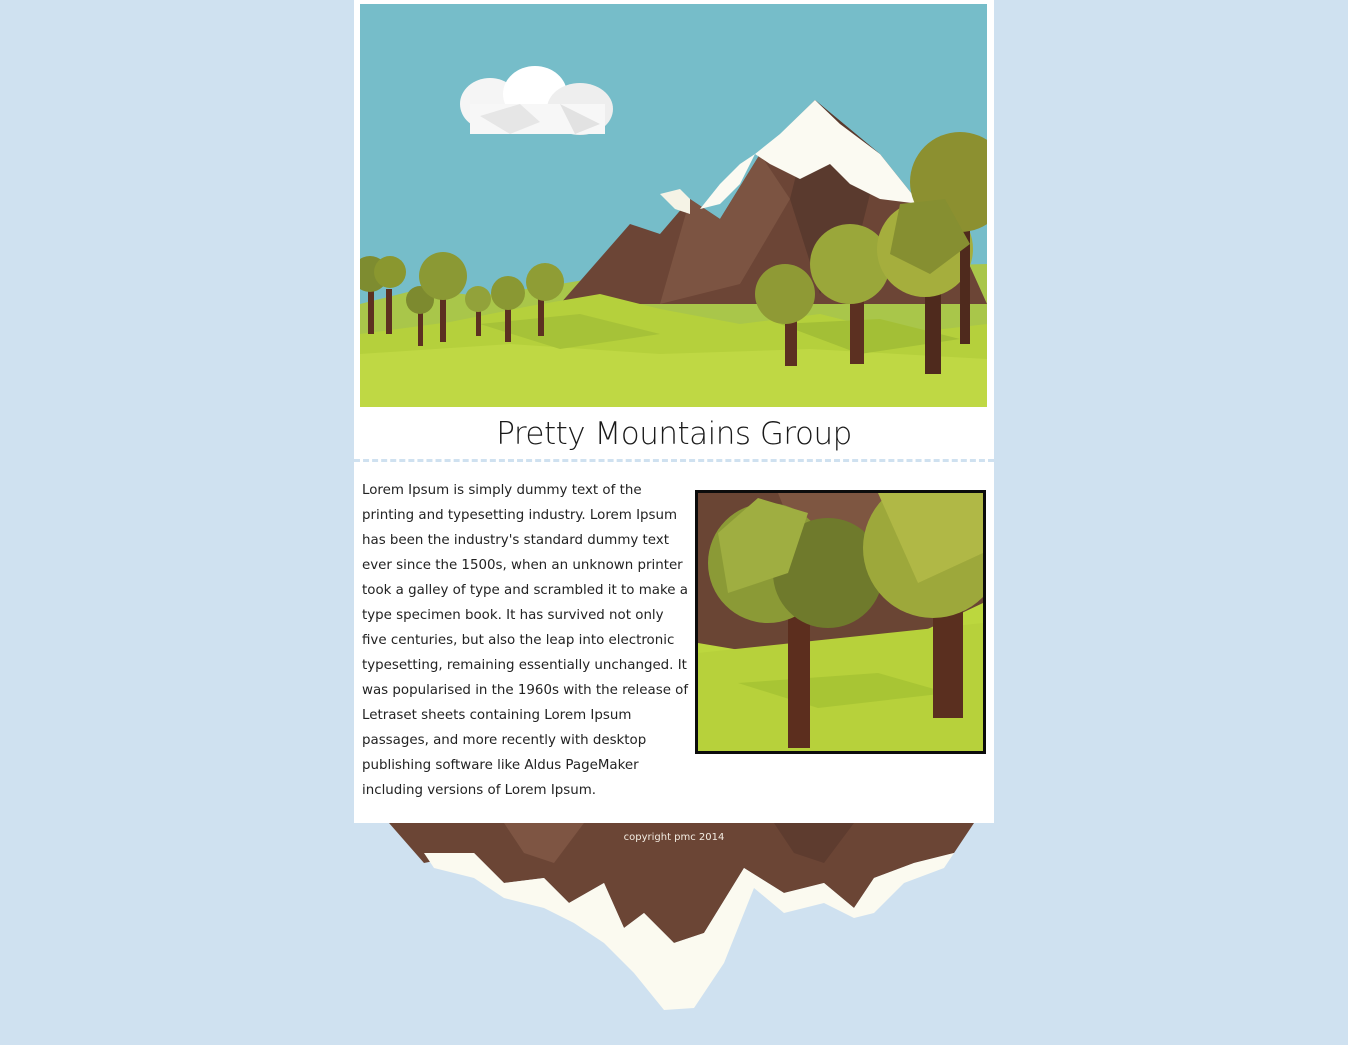  I want to click on copyright-text: copyright pmc 2014, so click(674, 837).